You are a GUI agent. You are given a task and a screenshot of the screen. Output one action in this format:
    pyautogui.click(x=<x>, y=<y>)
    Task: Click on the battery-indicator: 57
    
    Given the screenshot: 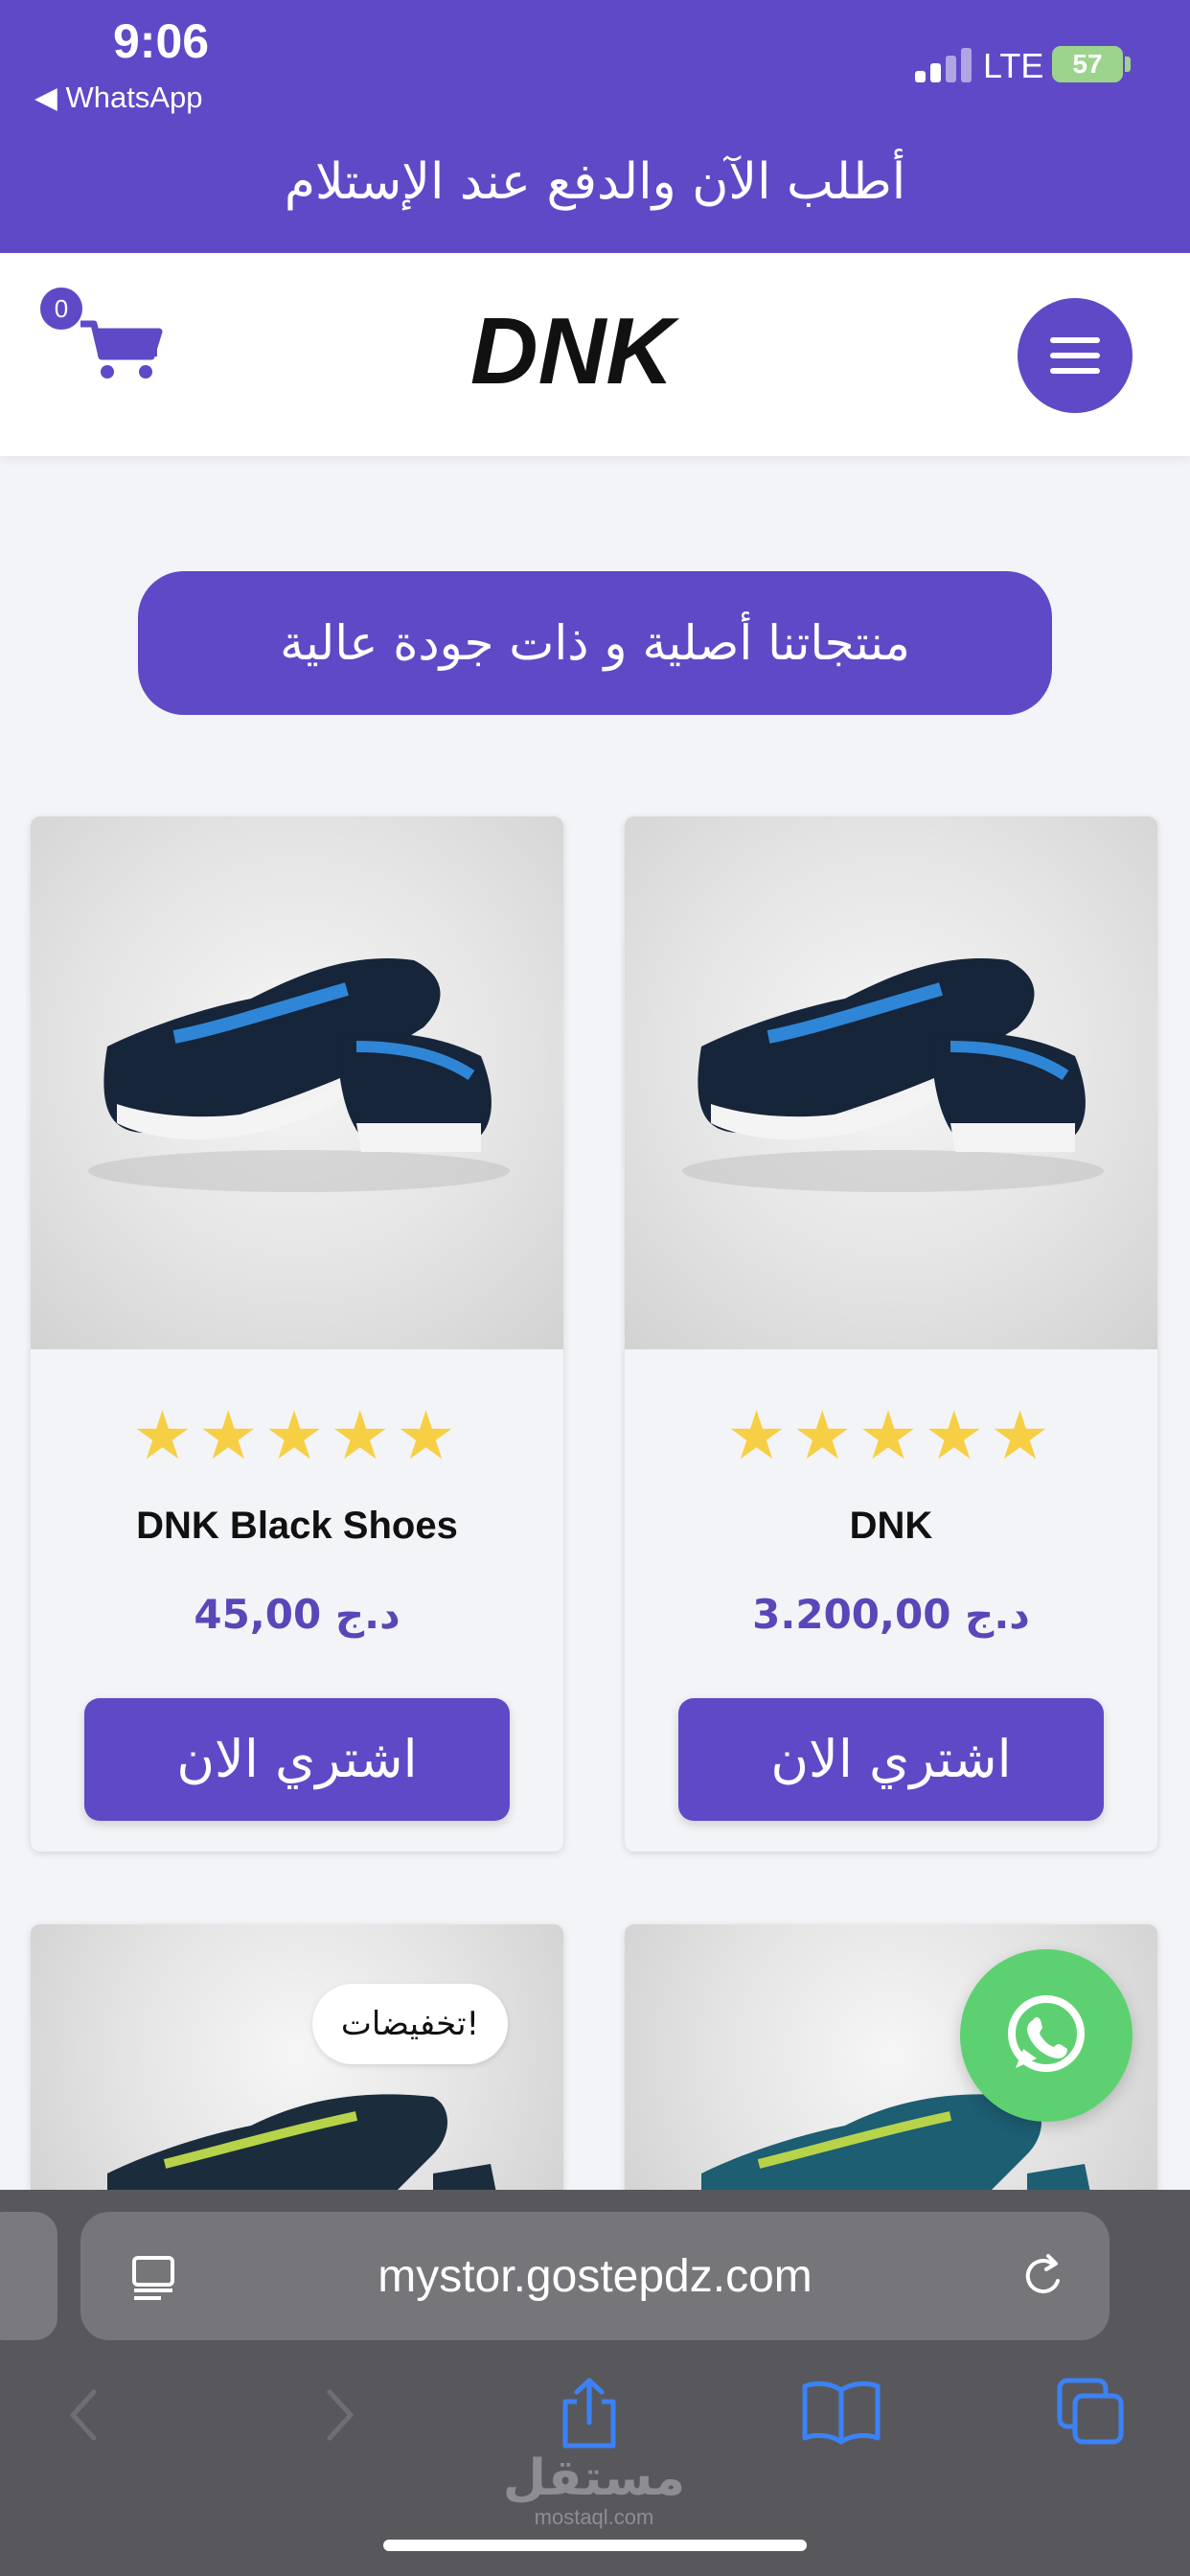 What is the action you would take?
    pyautogui.click(x=1088, y=64)
    